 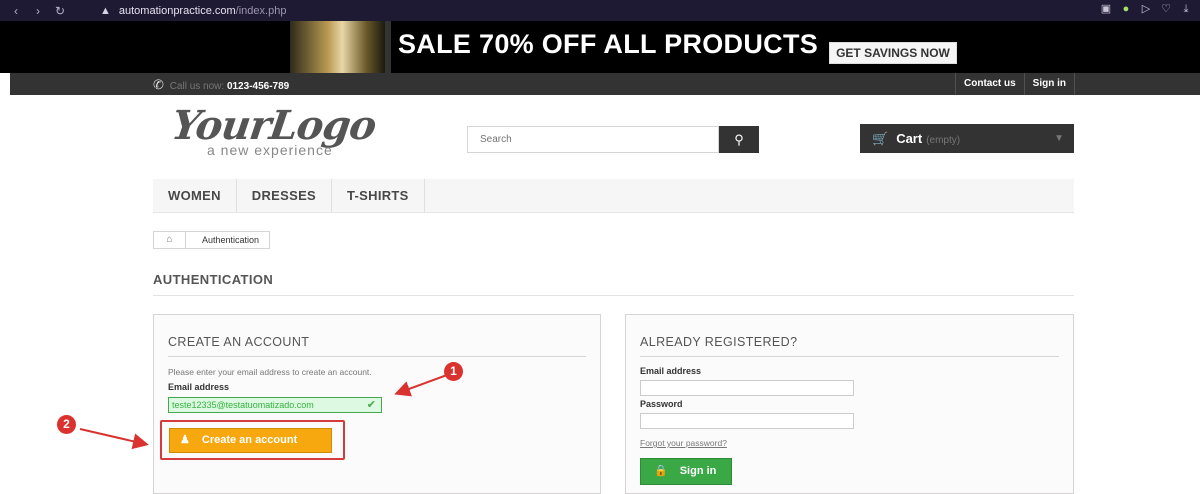 I want to click on browser-nav: ‹ › ↻, so click(x=50, y=11).